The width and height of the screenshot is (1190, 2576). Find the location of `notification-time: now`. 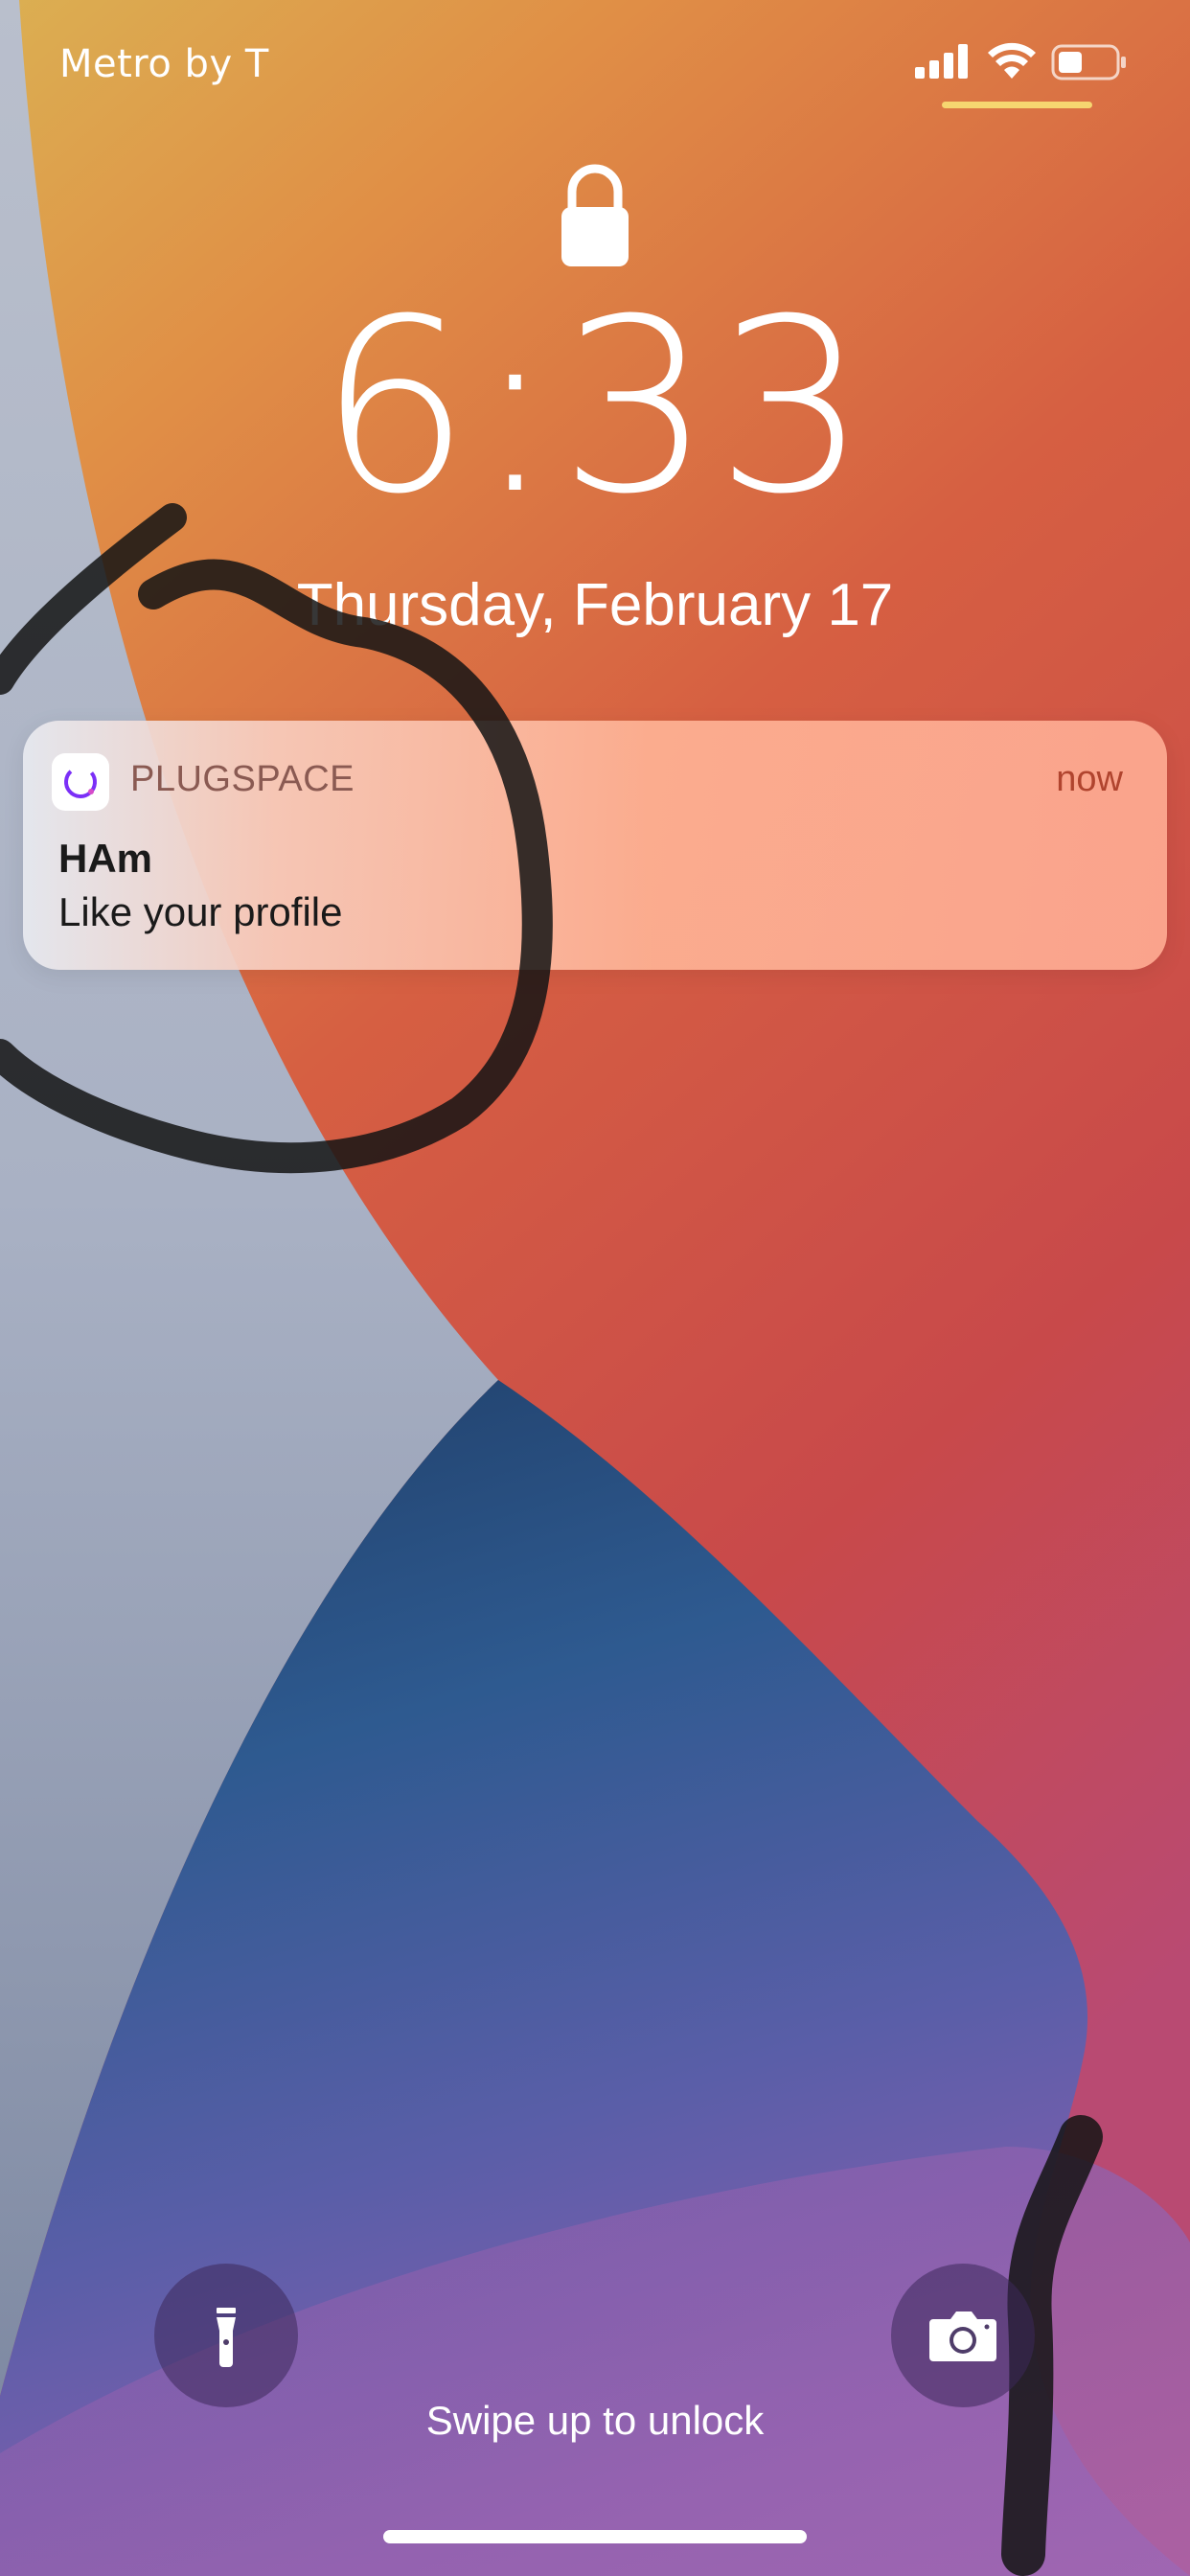

notification-time: now is located at coordinates (1090, 779).